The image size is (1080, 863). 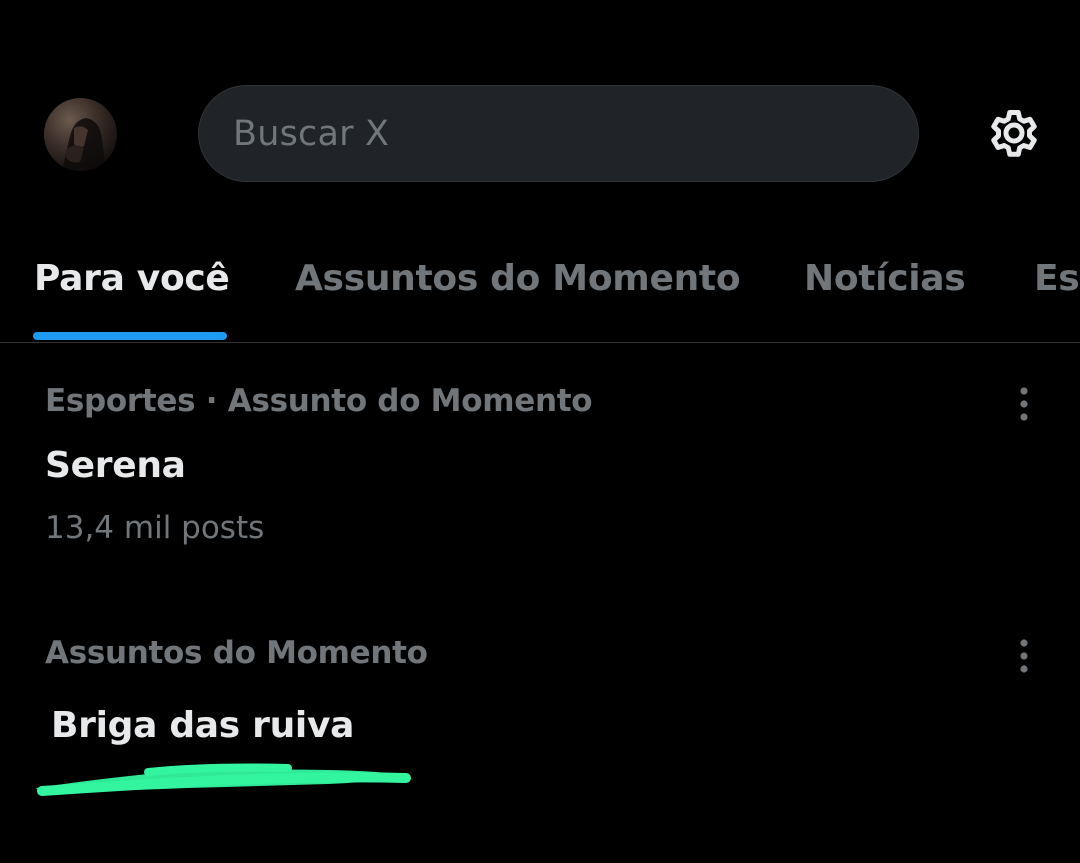 What do you see at coordinates (236, 653) in the screenshot?
I see `trend-context: Assuntos do Momento` at bounding box center [236, 653].